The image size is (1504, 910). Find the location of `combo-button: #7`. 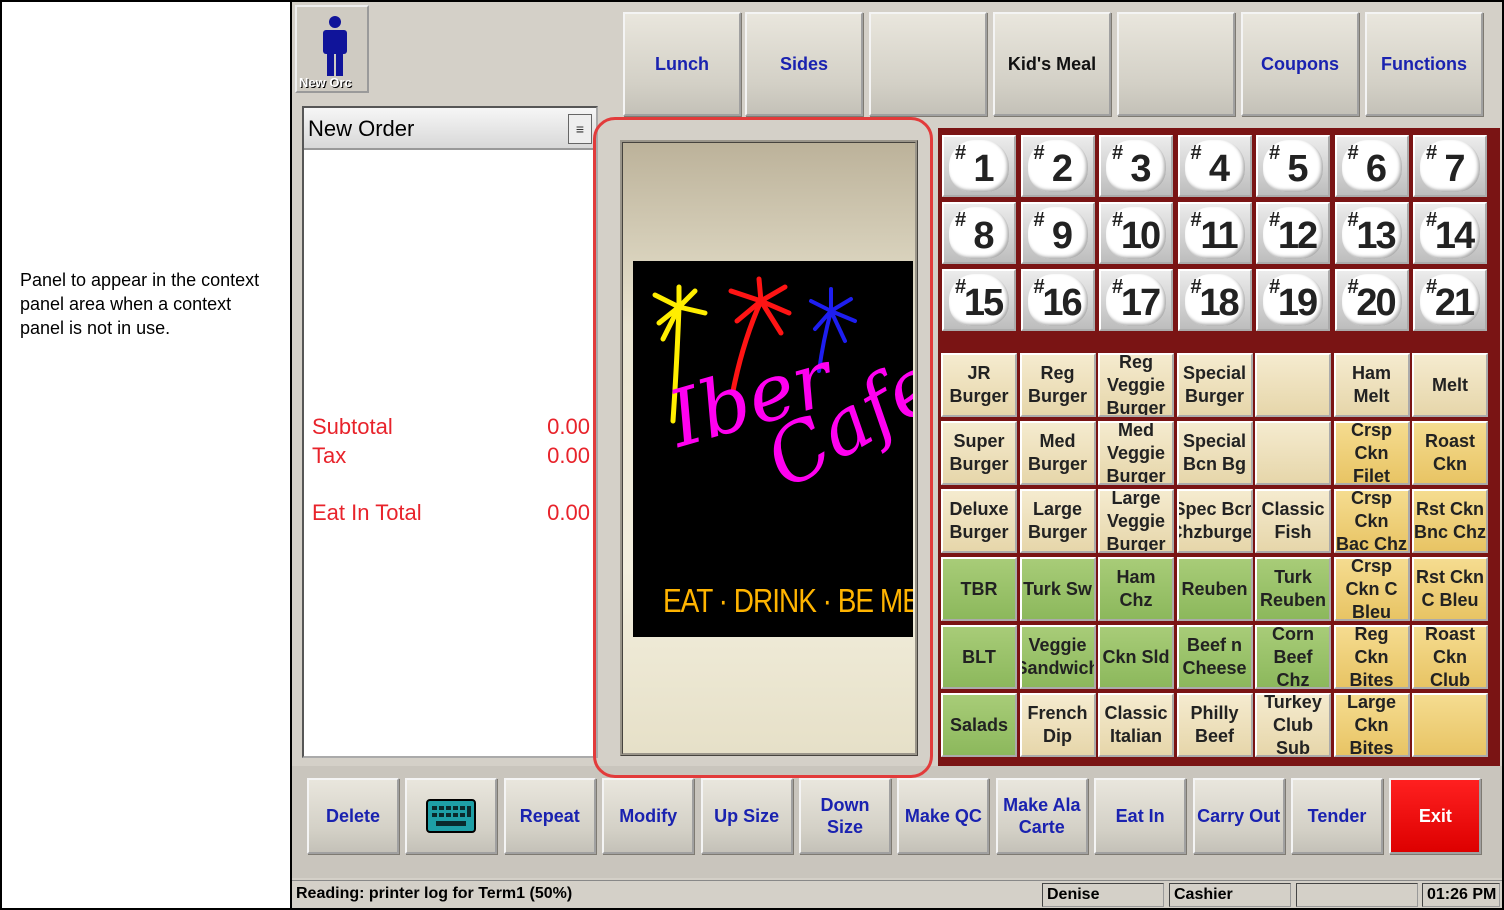

combo-button: #7 is located at coordinates (1450, 166).